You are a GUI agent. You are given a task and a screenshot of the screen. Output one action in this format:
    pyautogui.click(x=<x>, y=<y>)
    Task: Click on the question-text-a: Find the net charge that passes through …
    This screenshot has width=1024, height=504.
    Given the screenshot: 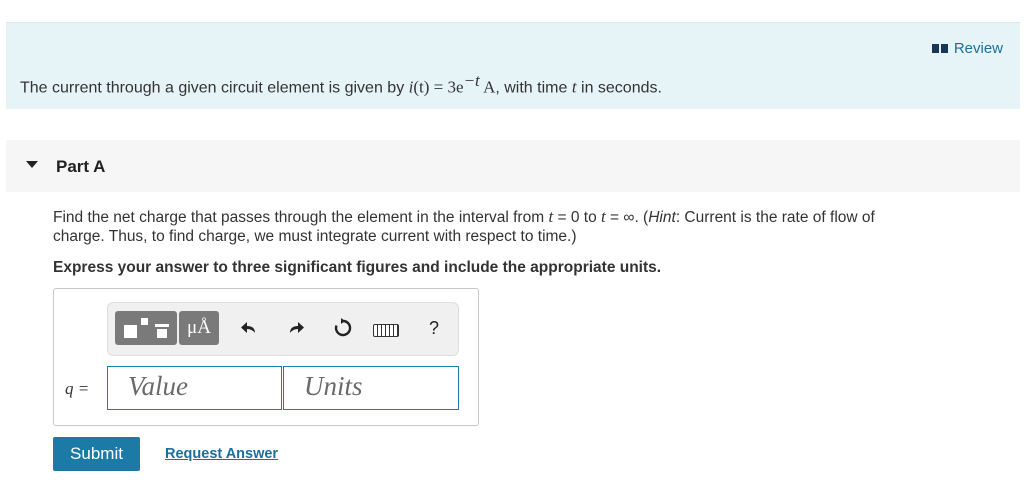 What is the action you would take?
    pyautogui.click(x=301, y=217)
    